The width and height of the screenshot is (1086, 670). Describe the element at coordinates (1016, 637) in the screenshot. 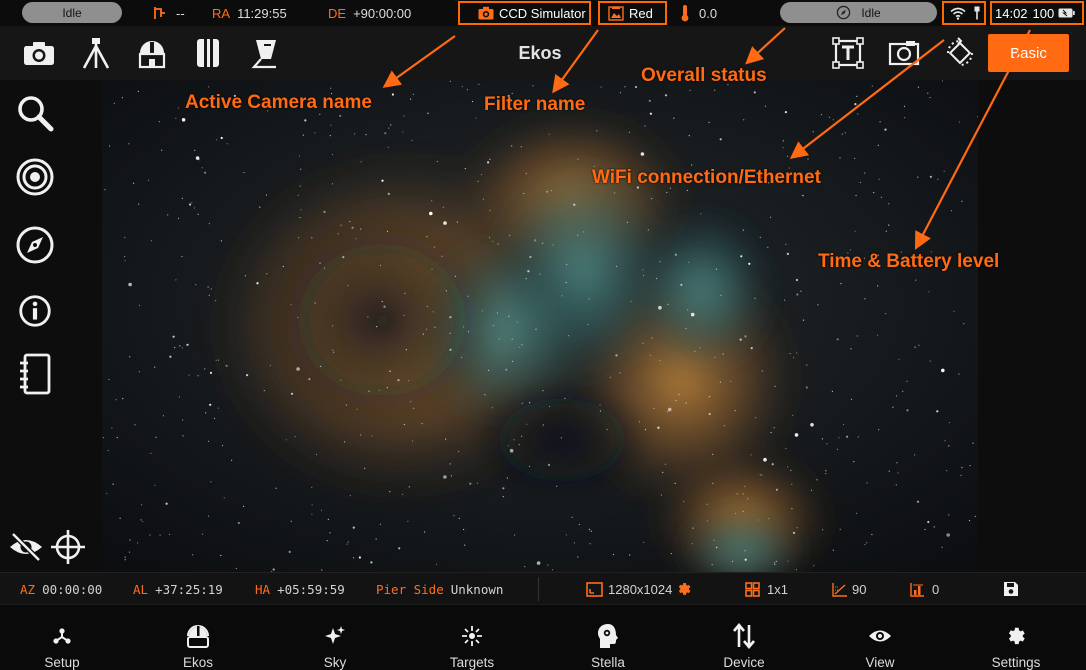

I see `nav-settings: Settings` at that location.